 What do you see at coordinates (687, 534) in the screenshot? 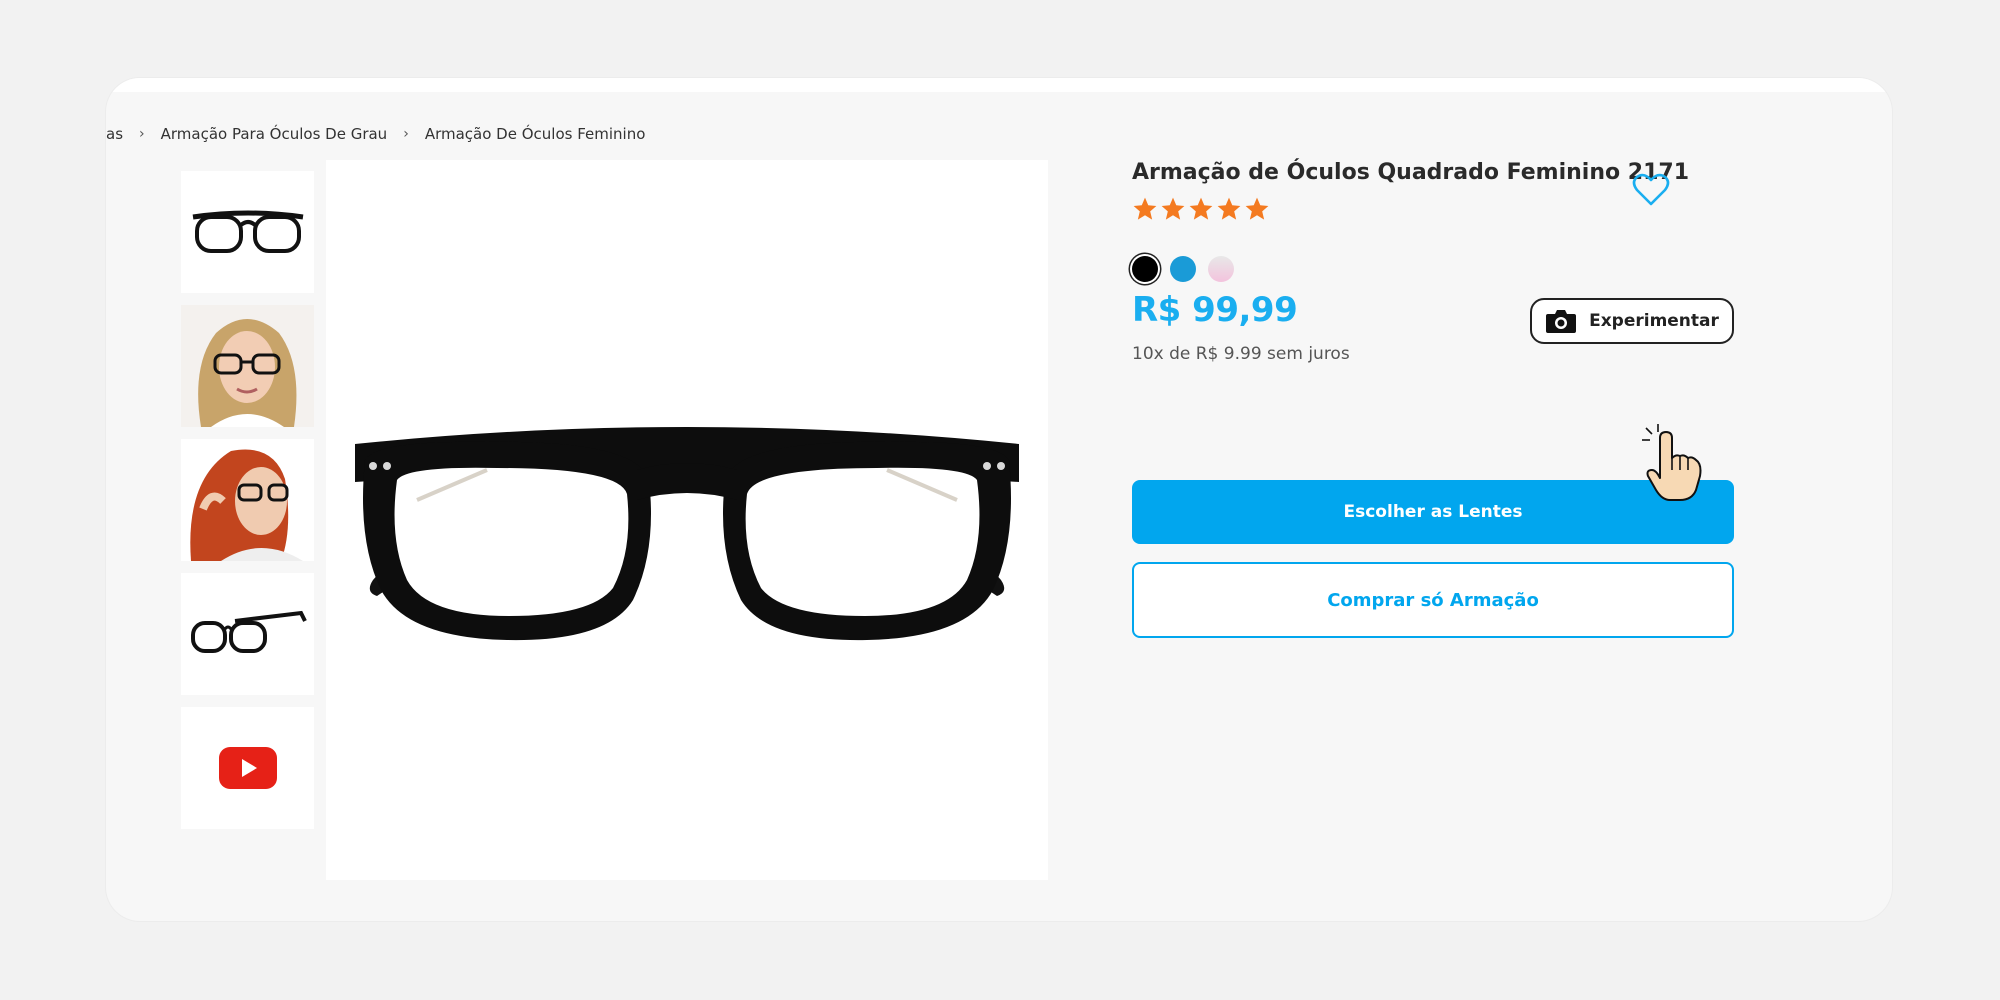
I see `glasses-front-image` at bounding box center [687, 534].